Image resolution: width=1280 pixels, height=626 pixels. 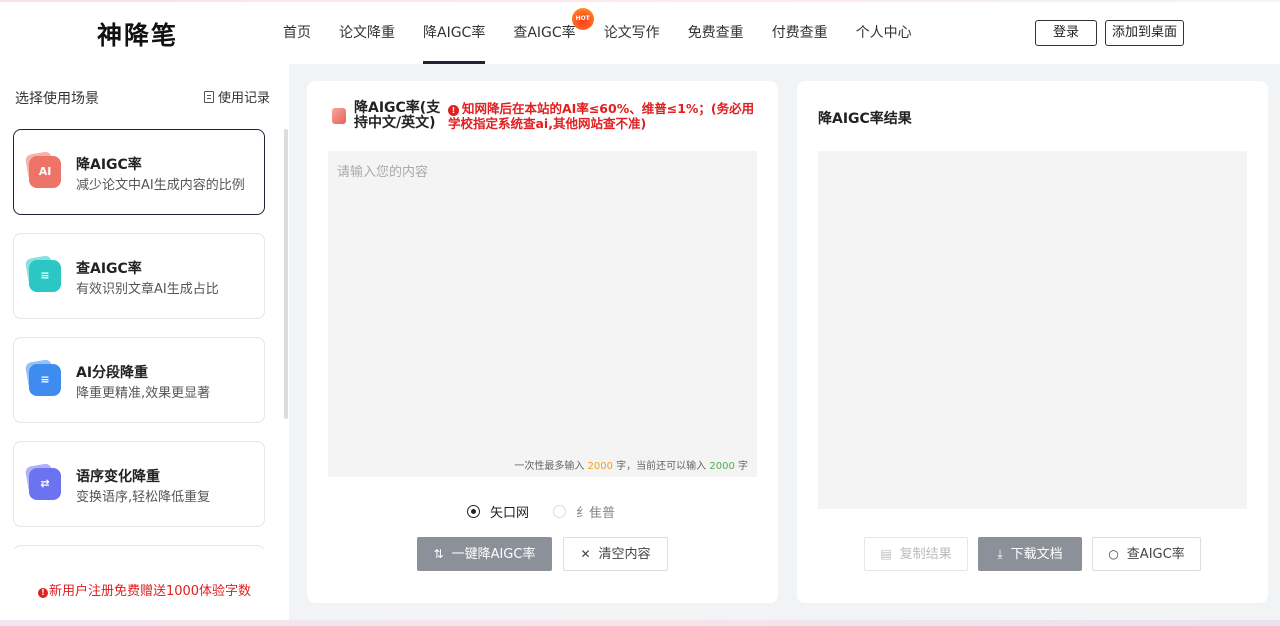 I want to click on scenario-card-check-aigc: ≡ 查AIGC率 有效识别文章AI生成占比, so click(x=139, y=276).